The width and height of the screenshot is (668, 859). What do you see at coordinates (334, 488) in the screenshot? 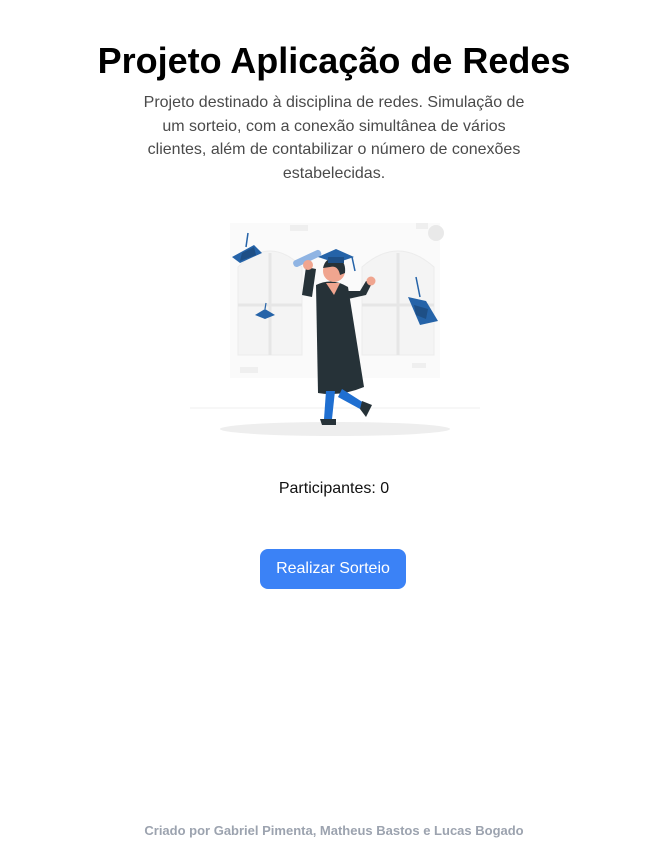
I see `participants-count: Participantes: 0` at bounding box center [334, 488].